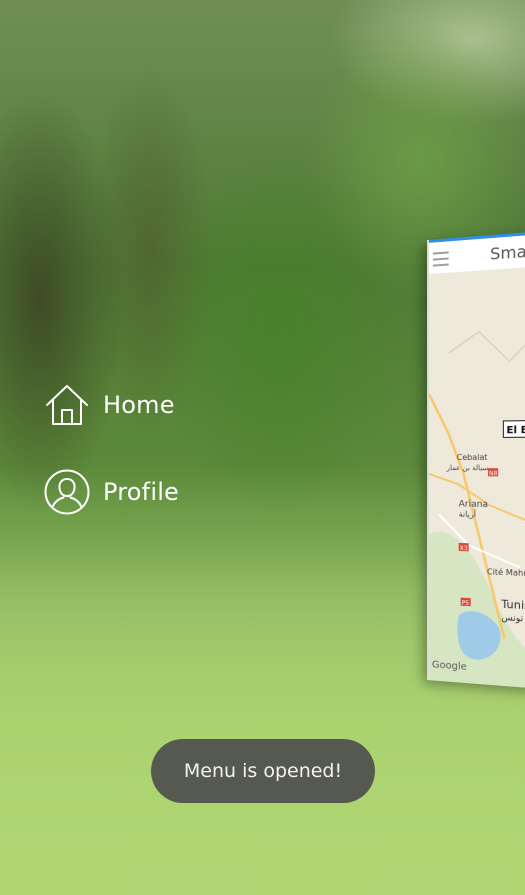  Describe the element at coordinates (467, 513) in the screenshot. I see `map-place-label: أريانة` at that location.